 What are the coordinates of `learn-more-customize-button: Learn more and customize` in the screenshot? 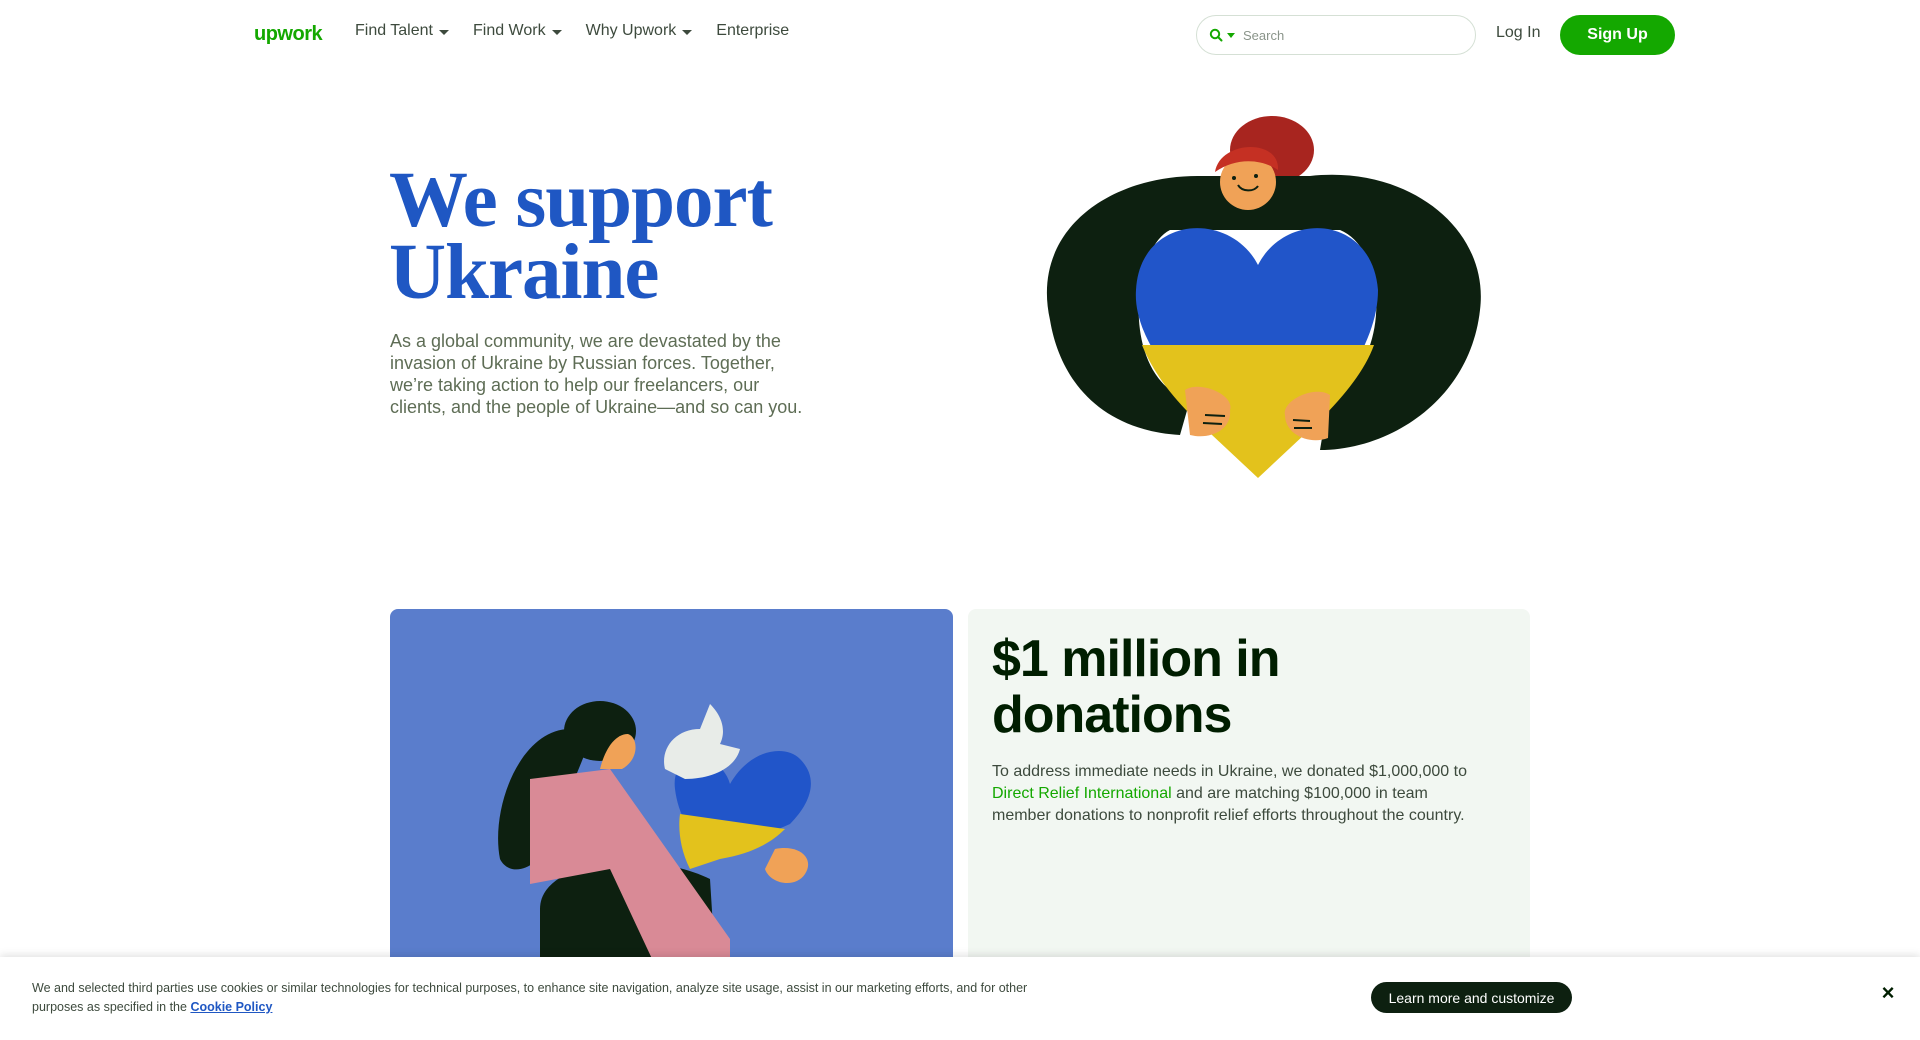 It's located at (1471, 997).